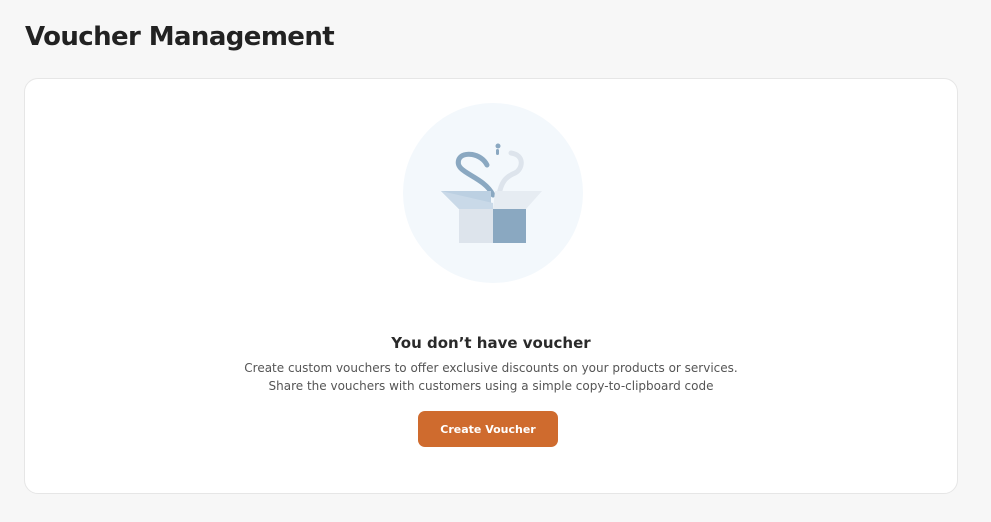 This screenshot has width=991, height=522. Describe the element at coordinates (491, 343) in the screenshot. I see `empty-state-title: You don’t have voucher` at that location.